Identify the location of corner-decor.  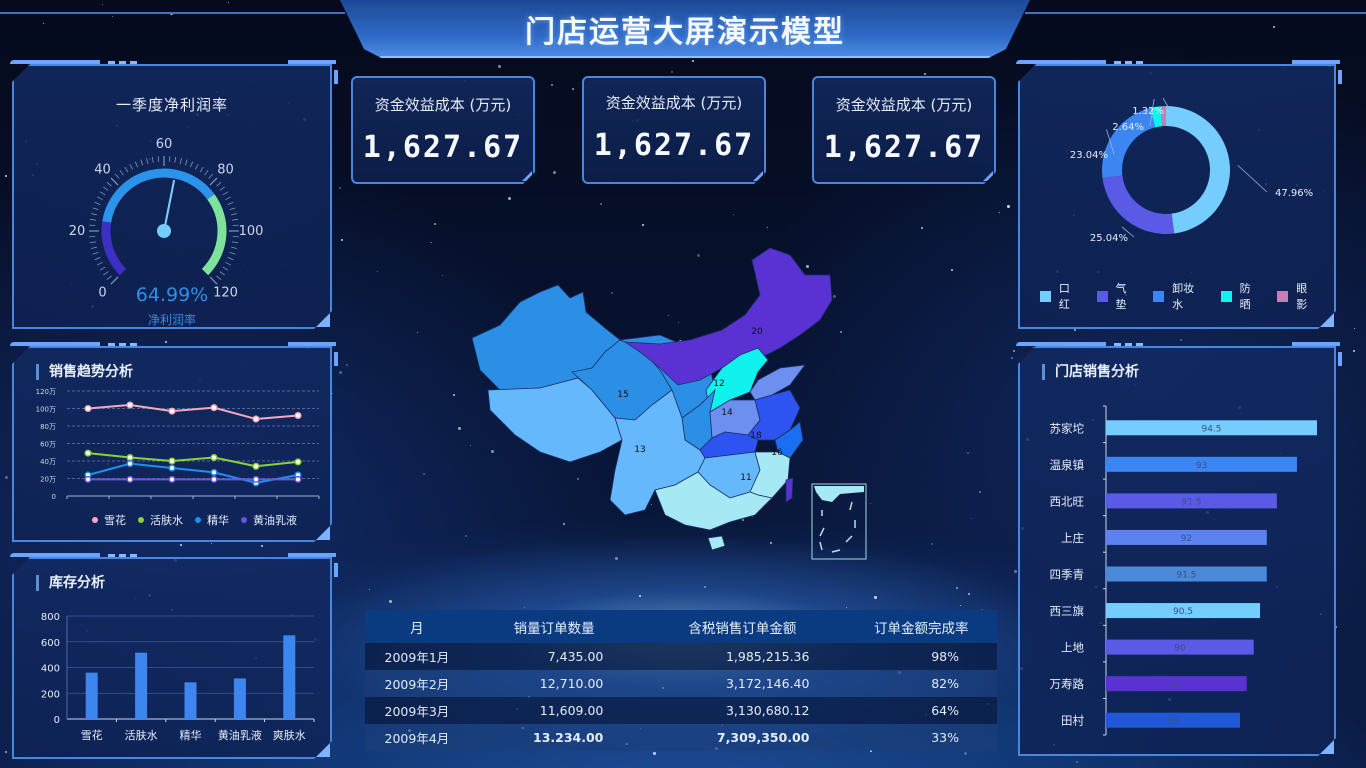
(758, 176).